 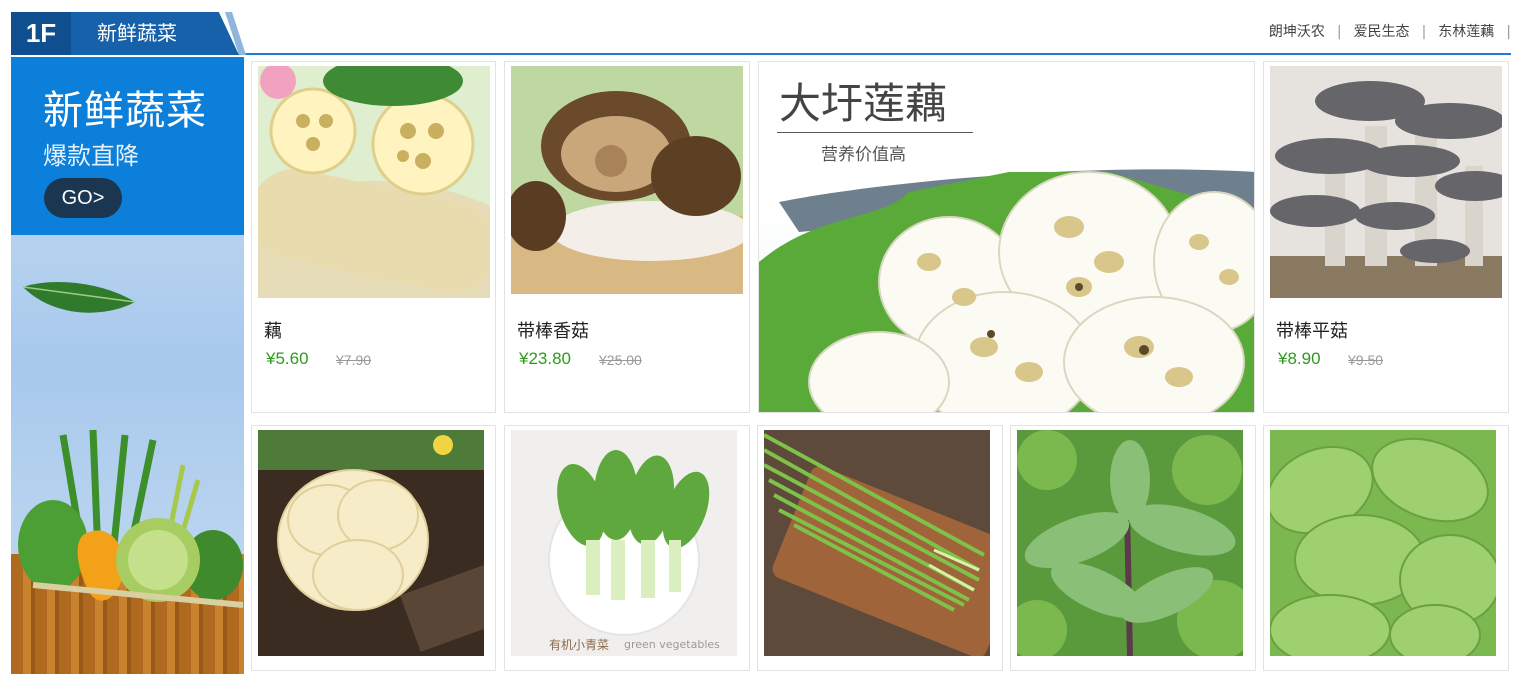 I want to click on product-name: 藕, so click(x=273, y=332).